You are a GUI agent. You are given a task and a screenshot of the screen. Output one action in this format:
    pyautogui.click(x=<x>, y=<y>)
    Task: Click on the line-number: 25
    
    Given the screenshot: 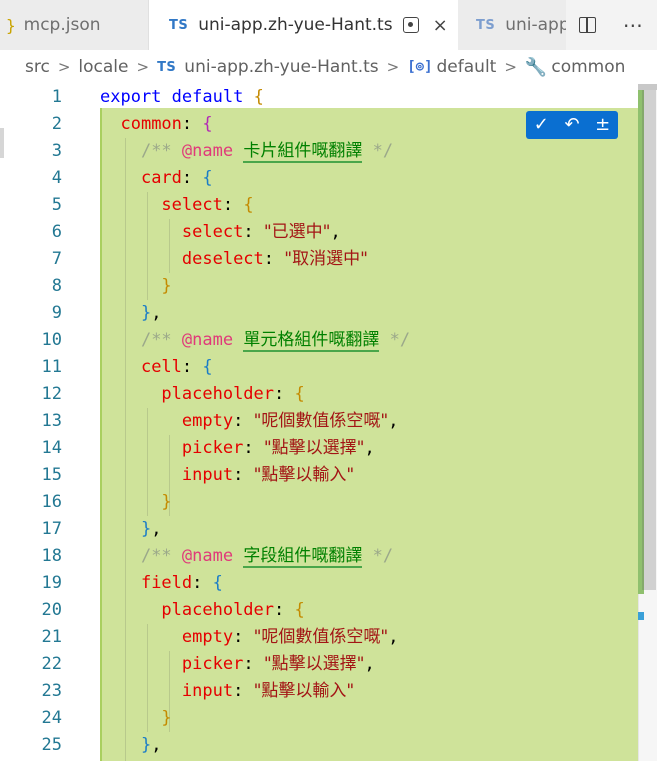 What is the action you would take?
    pyautogui.click(x=51, y=745)
    